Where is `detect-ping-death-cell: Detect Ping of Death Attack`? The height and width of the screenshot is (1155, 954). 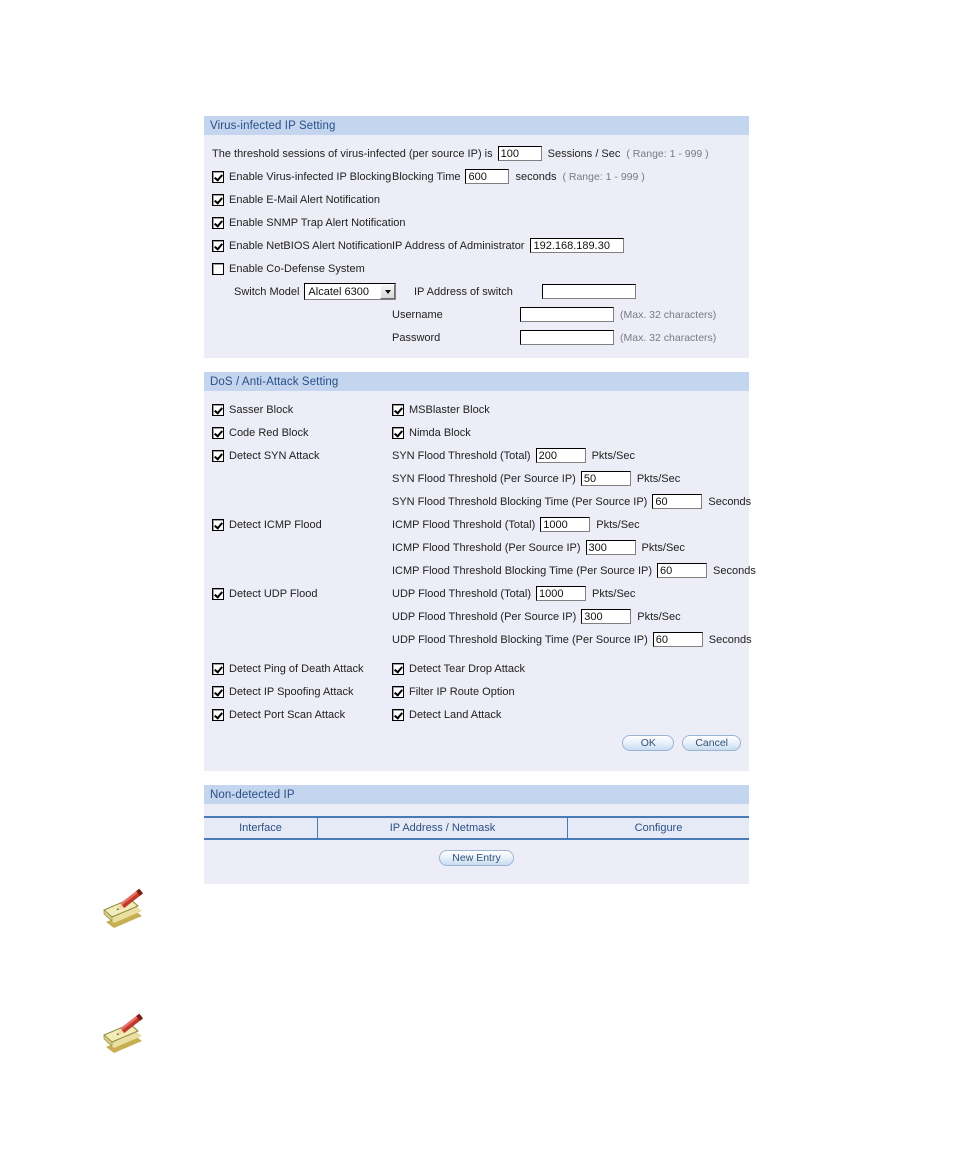 detect-ping-death-cell: Detect Ping of Death Attack is located at coordinates (302, 668).